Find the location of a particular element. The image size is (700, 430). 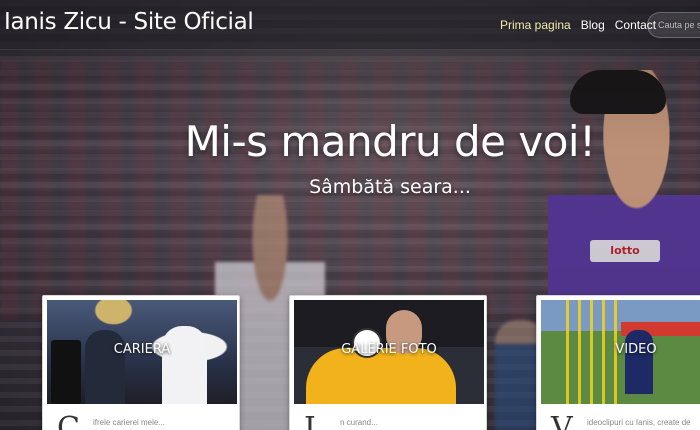

site-brand: Ianis Zicu - Site Oficial is located at coordinates (129, 22).